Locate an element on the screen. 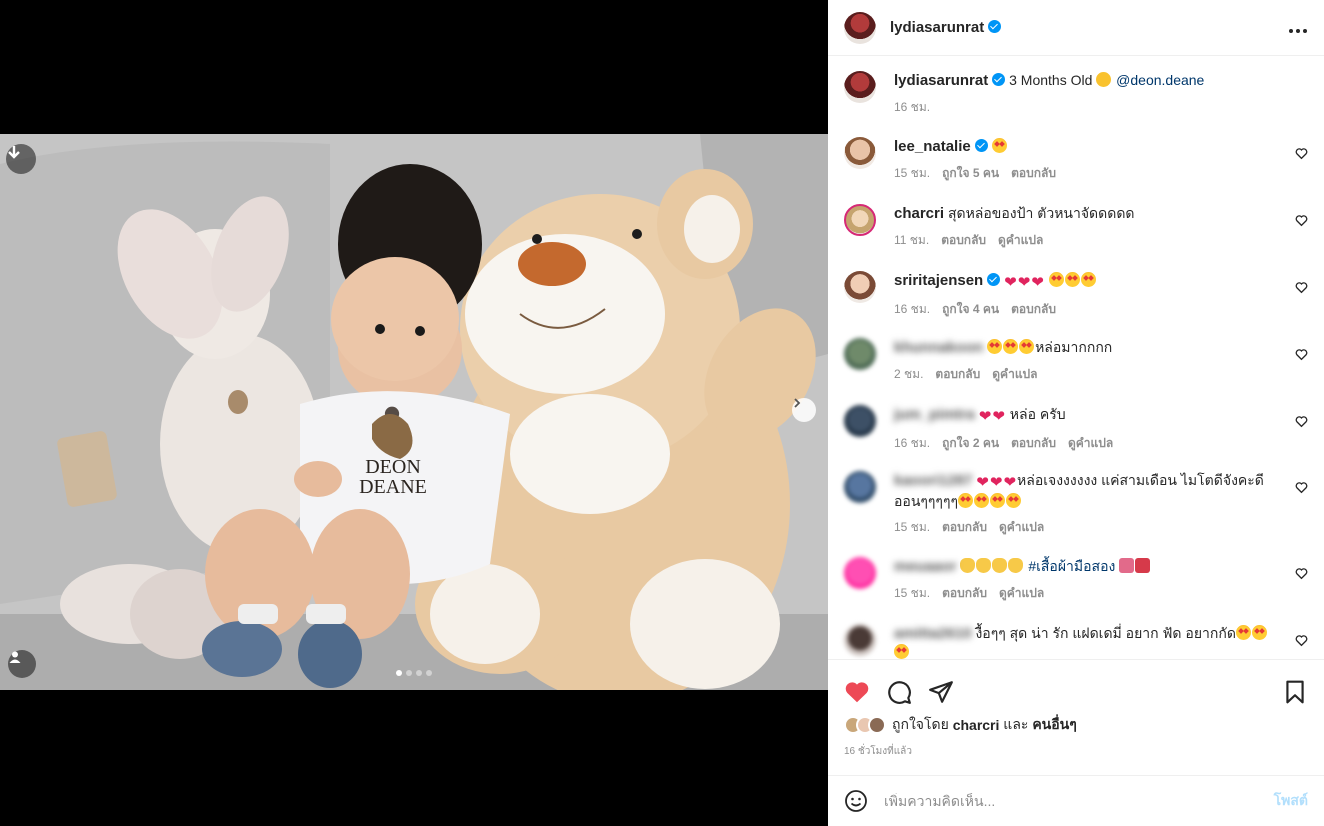 The image size is (1324, 826). more-options-button is located at coordinates (1298, 28).